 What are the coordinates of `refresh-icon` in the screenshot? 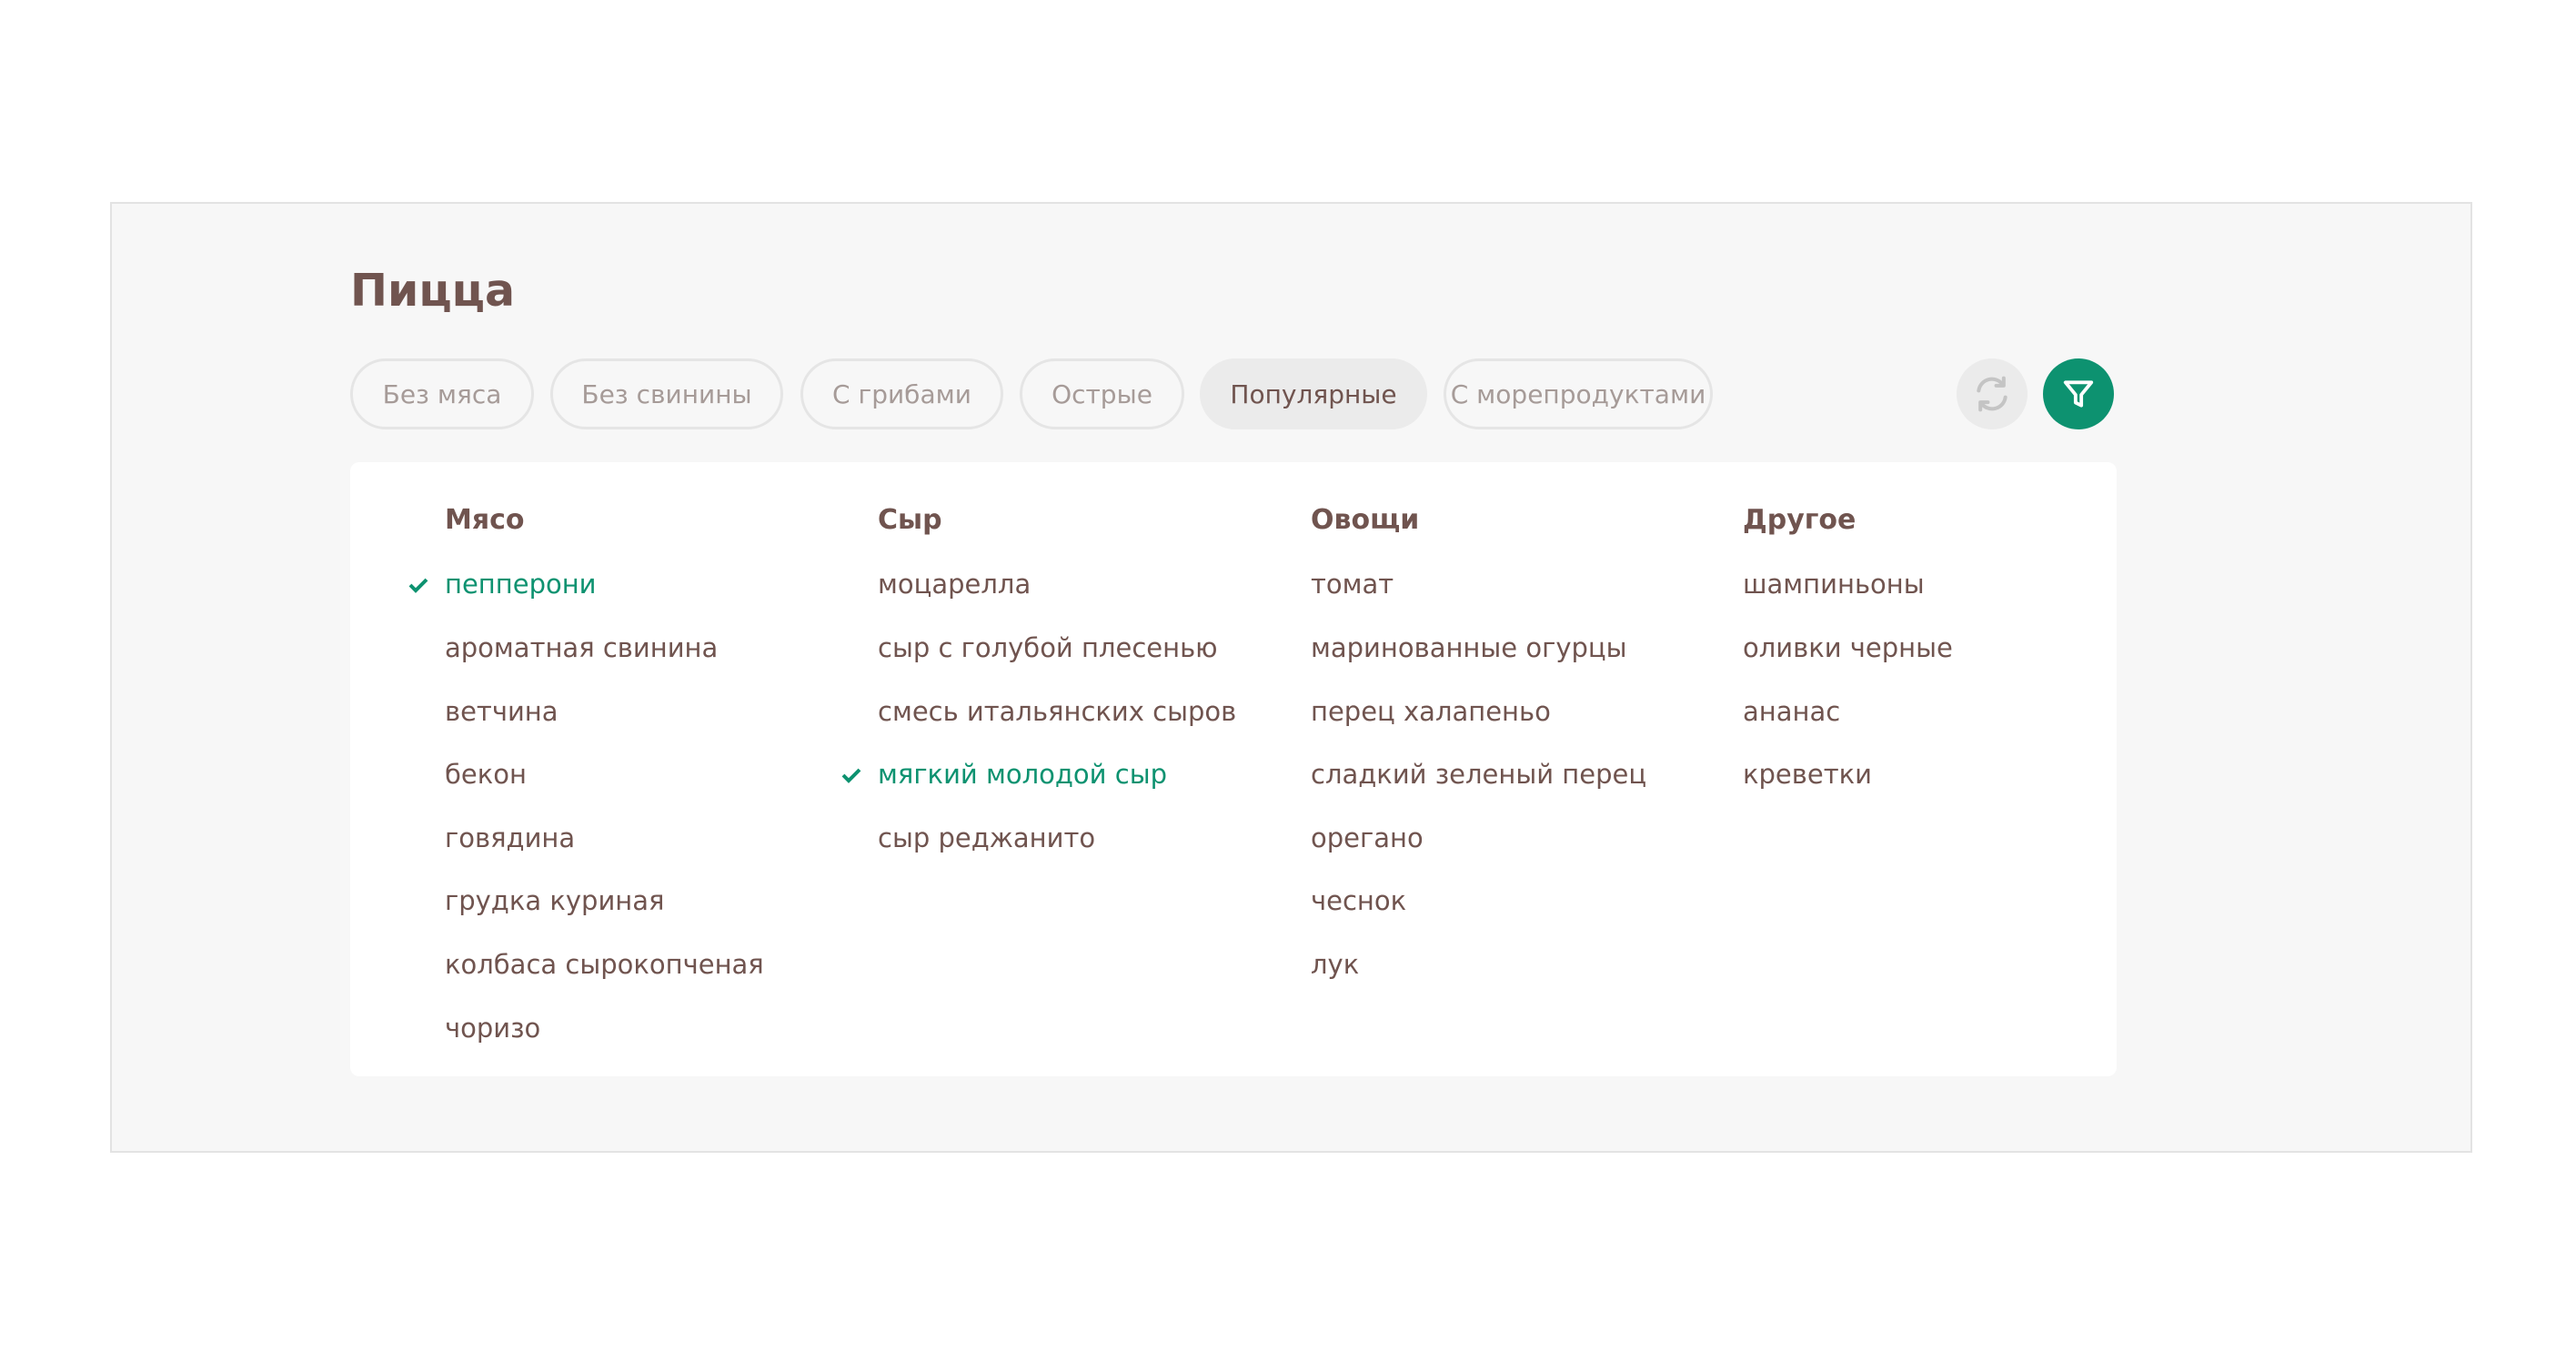 It's located at (1992, 394).